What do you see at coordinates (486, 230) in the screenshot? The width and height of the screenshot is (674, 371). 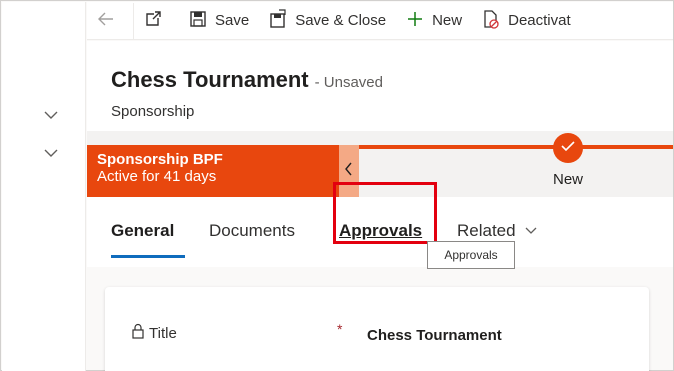 I see `tab-related-label: Related` at bounding box center [486, 230].